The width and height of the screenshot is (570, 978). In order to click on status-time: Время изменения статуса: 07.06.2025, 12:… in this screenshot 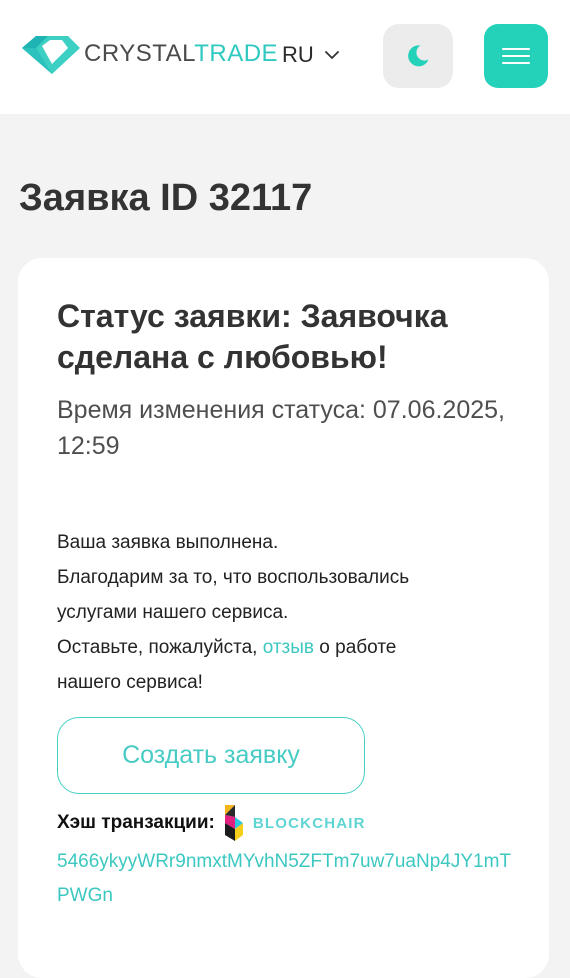, I will do `click(281, 428)`.